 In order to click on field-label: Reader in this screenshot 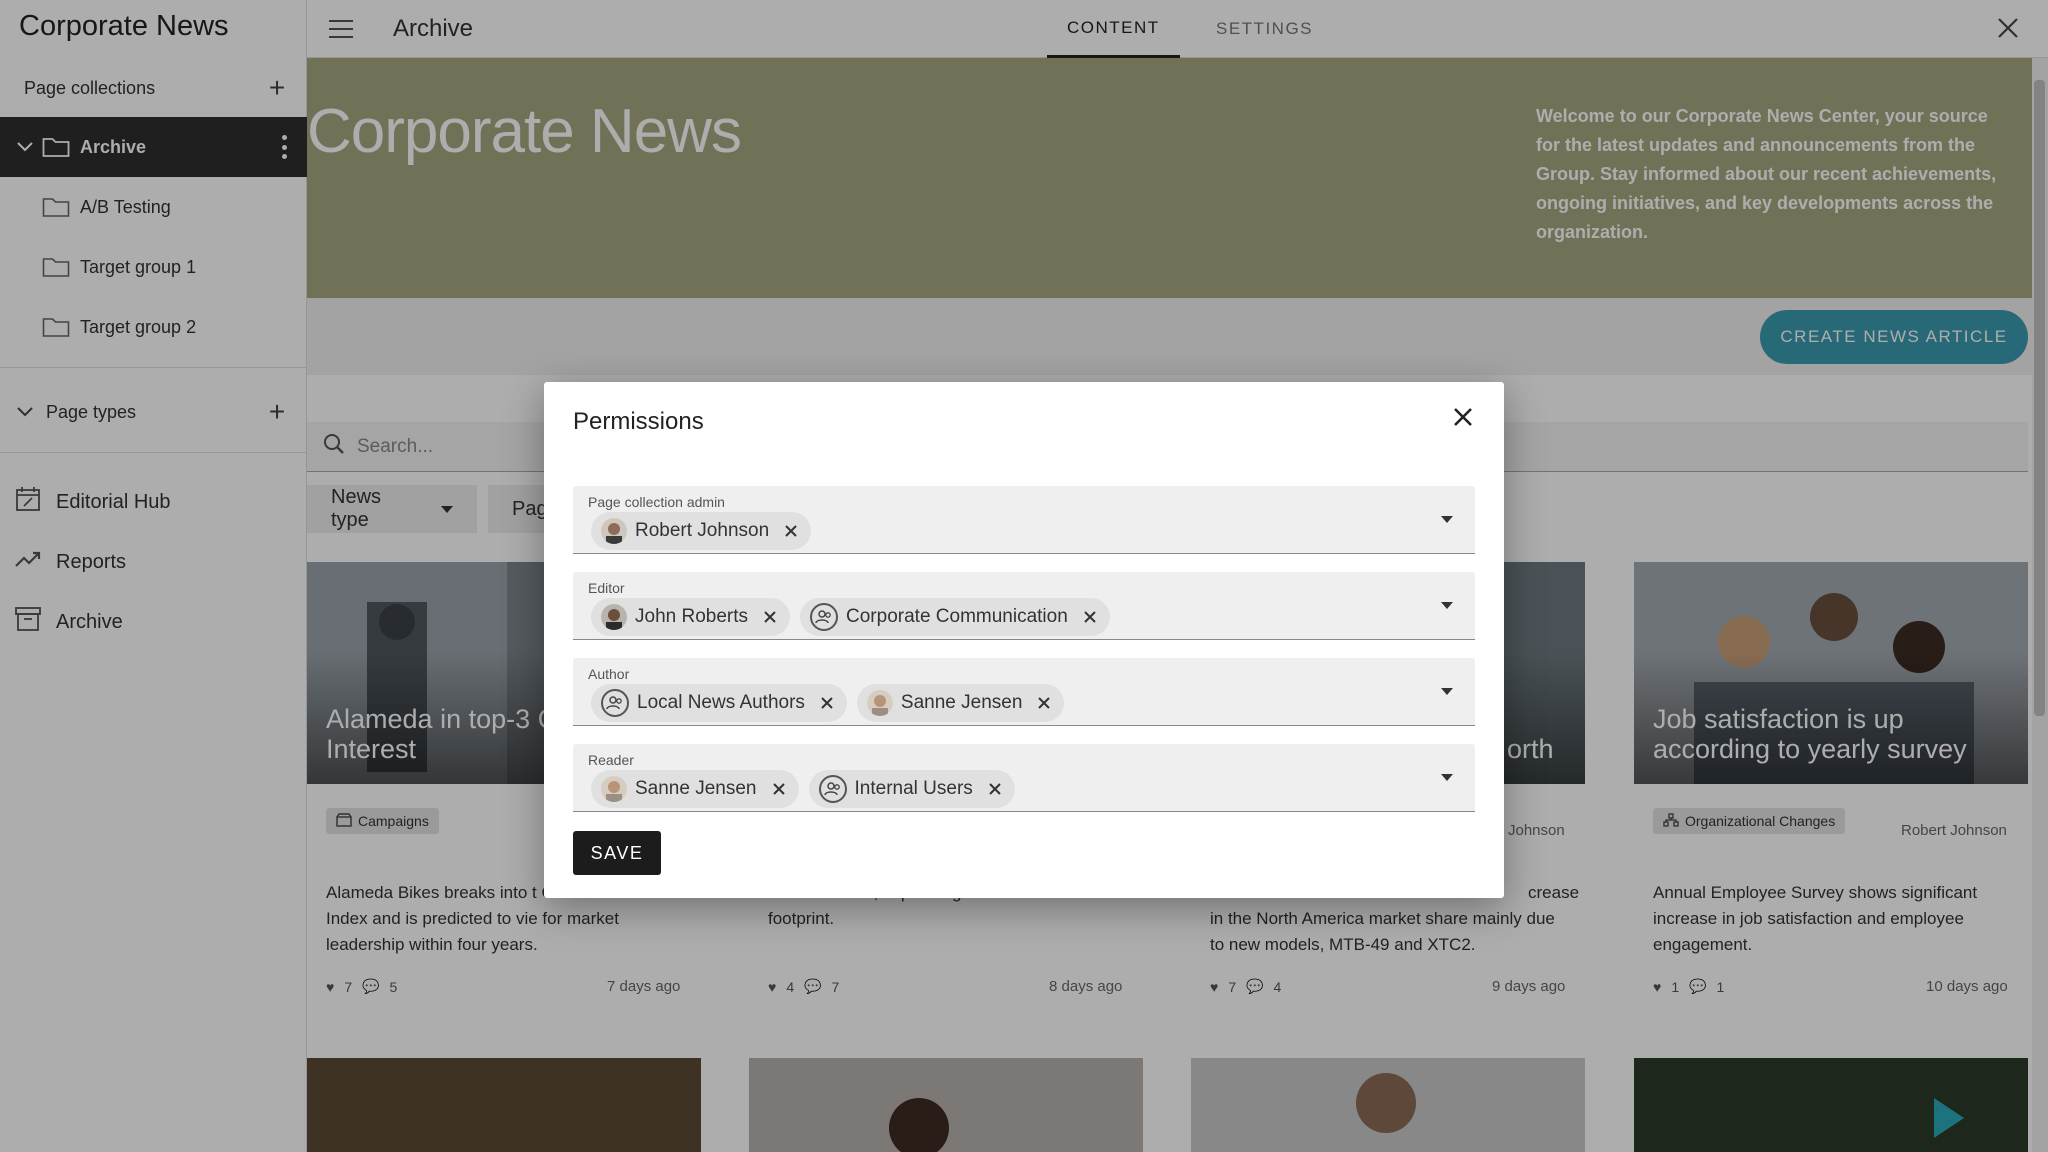, I will do `click(611, 760)`.